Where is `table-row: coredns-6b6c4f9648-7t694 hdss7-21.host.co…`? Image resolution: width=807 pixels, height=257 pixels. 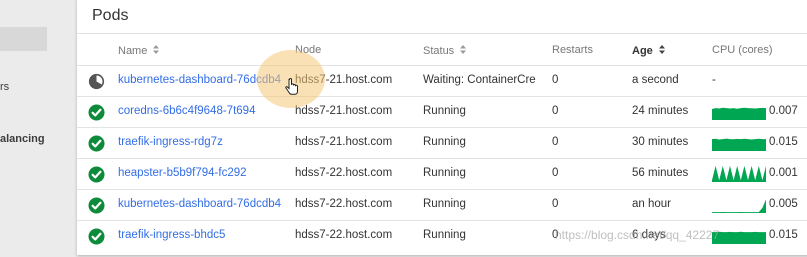
table-row: coredns-6b6c4f9648-7t694 hdss7-21.host.co… is located at coordinates (442, 112).